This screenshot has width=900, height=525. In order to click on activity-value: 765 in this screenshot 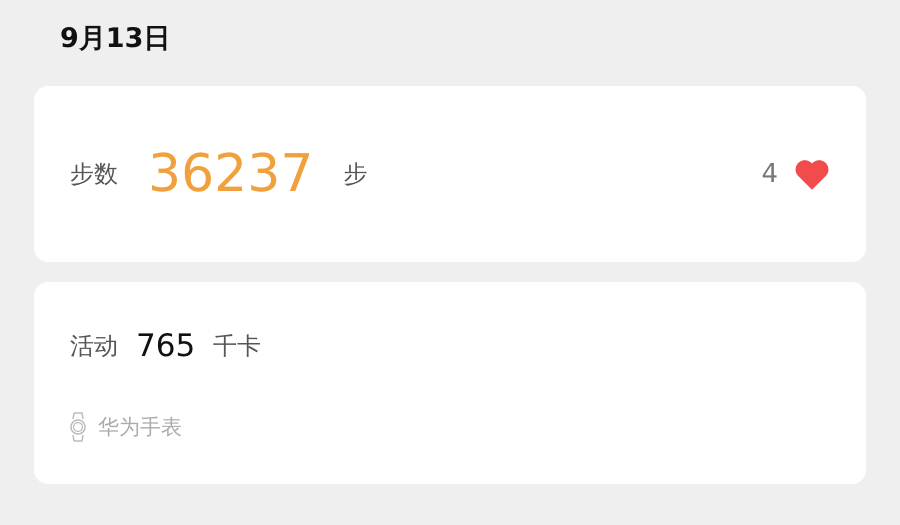, I will do `click(166, 346)`.